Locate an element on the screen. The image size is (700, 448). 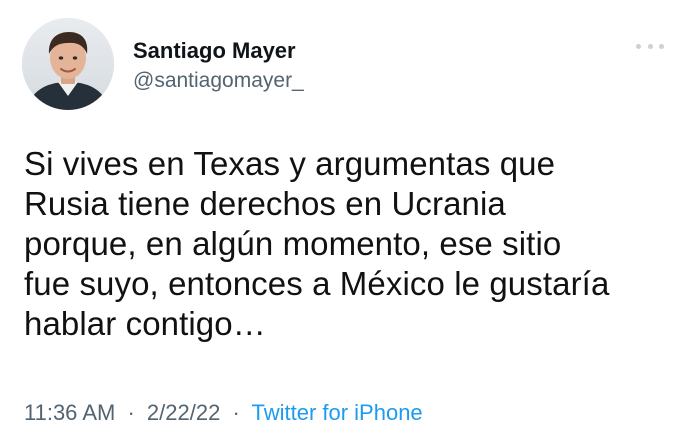
avatar is located at coordinates (68, 64).